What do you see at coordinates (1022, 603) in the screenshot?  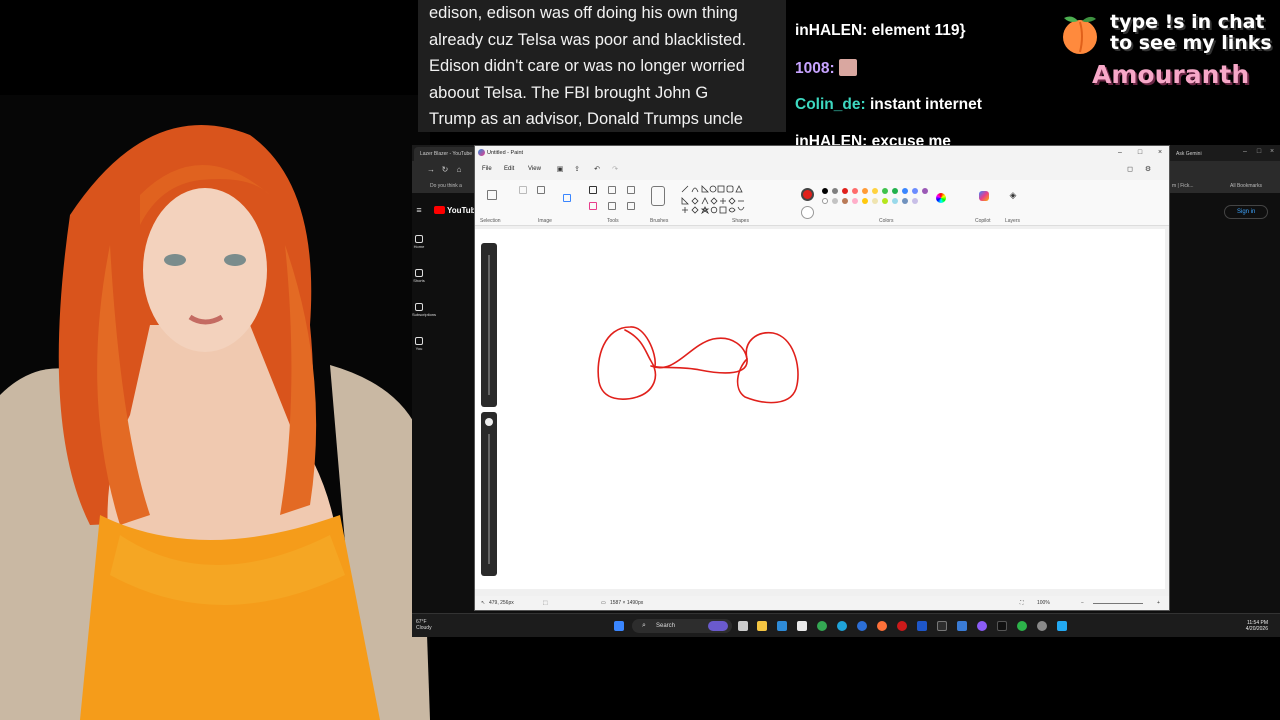 I see `fit-icon: ⛶` at bounding box center [1022, 603].